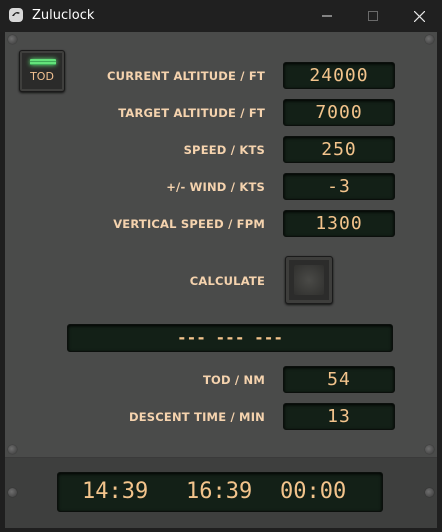 This screenshot has width=442, height=532. Describe the element at coordinates (196, 417) in the screenshot. I see `descent-time-label: DESCENT TIME / MIN` at that location.